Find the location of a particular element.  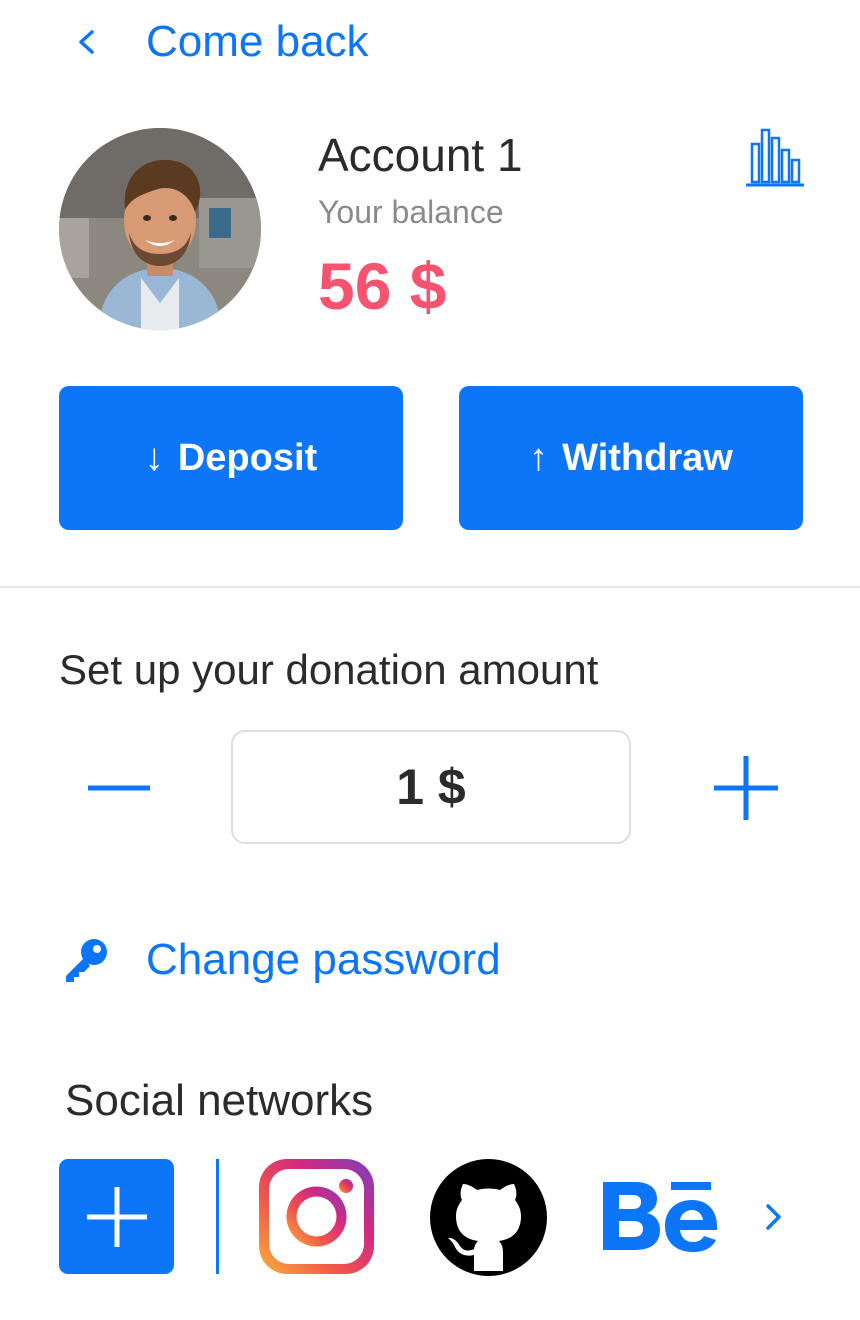

arrow-up-icon: ↑ is located at coordinates (539, 457).